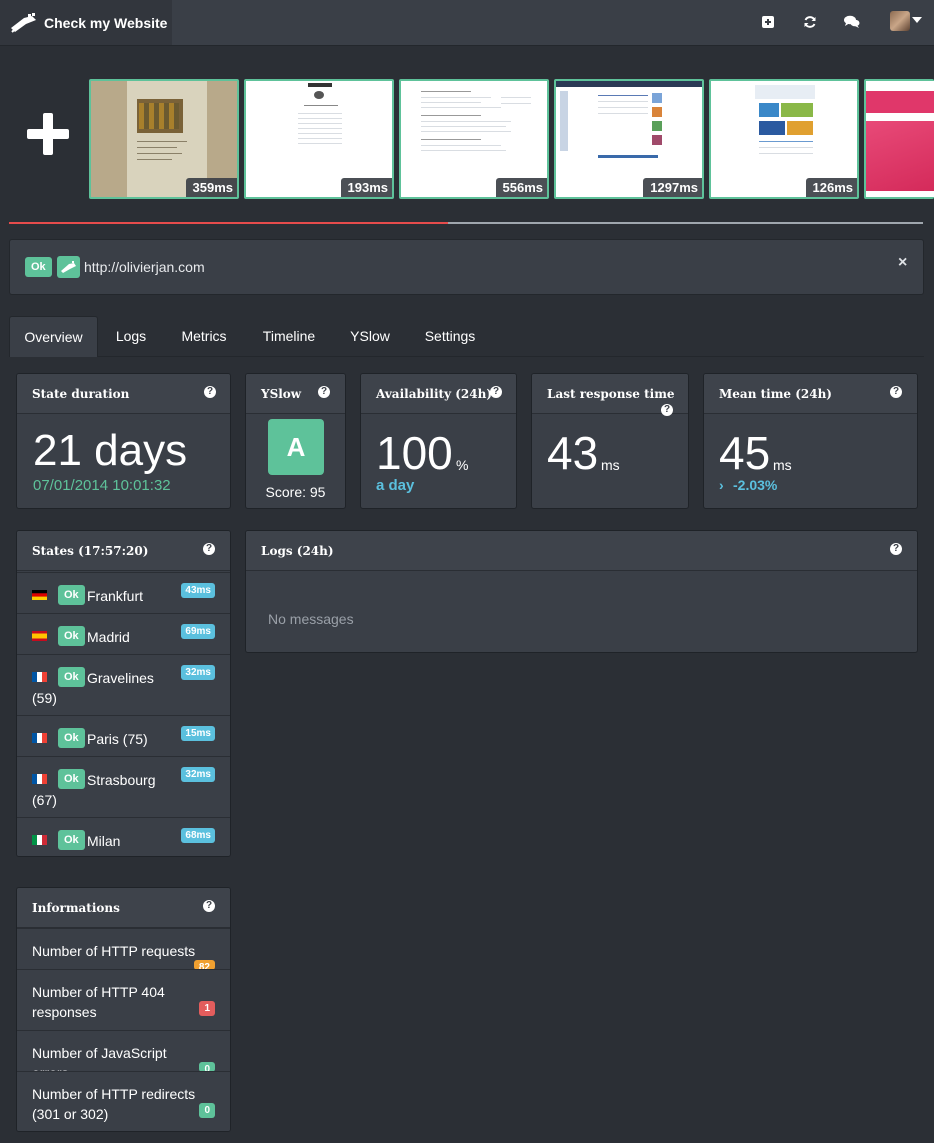 The image size is (934, 1143). Describe the element at coordinates (123, 1055) in the screenshot. I see `info-row-js-errors: Number of JavaScript errors 0` at that location.